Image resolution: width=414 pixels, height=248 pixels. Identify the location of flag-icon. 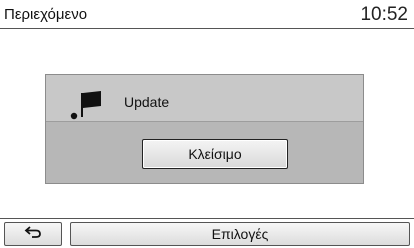
(86, 105).